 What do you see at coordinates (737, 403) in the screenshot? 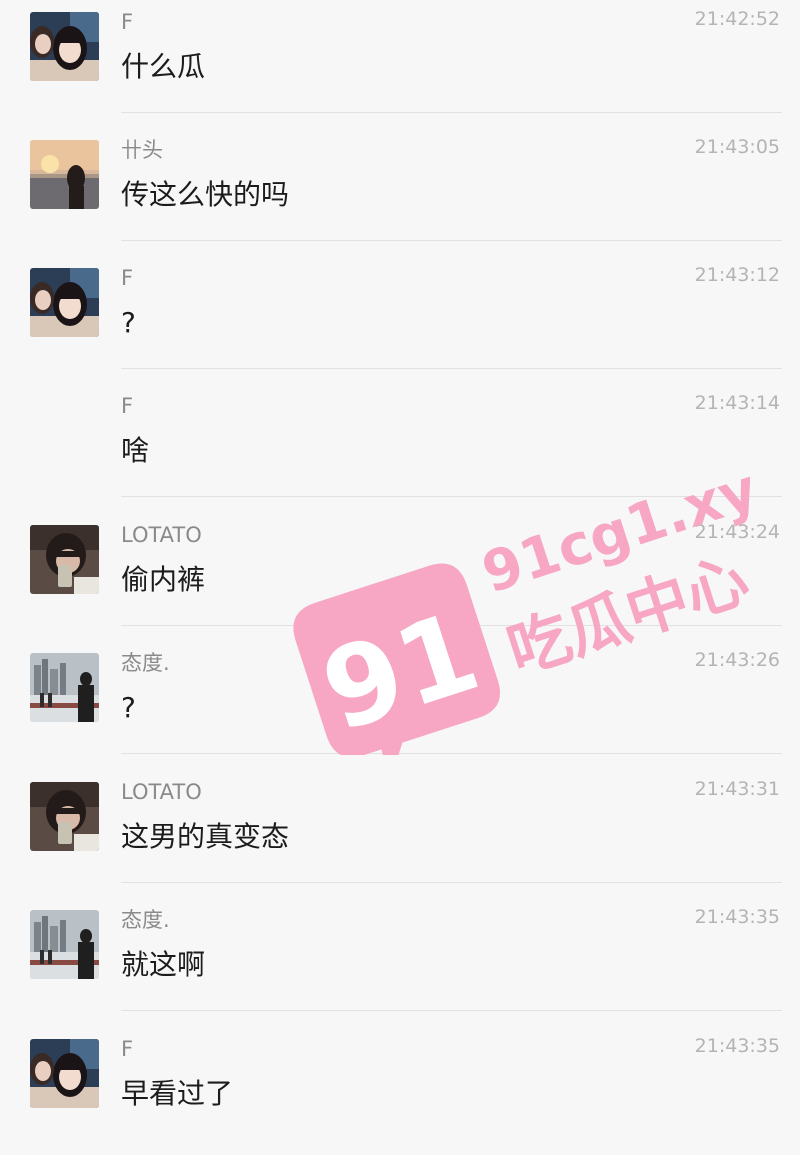
I see `message-timestamp: 21:43:14` at bounding box center [737, 403].